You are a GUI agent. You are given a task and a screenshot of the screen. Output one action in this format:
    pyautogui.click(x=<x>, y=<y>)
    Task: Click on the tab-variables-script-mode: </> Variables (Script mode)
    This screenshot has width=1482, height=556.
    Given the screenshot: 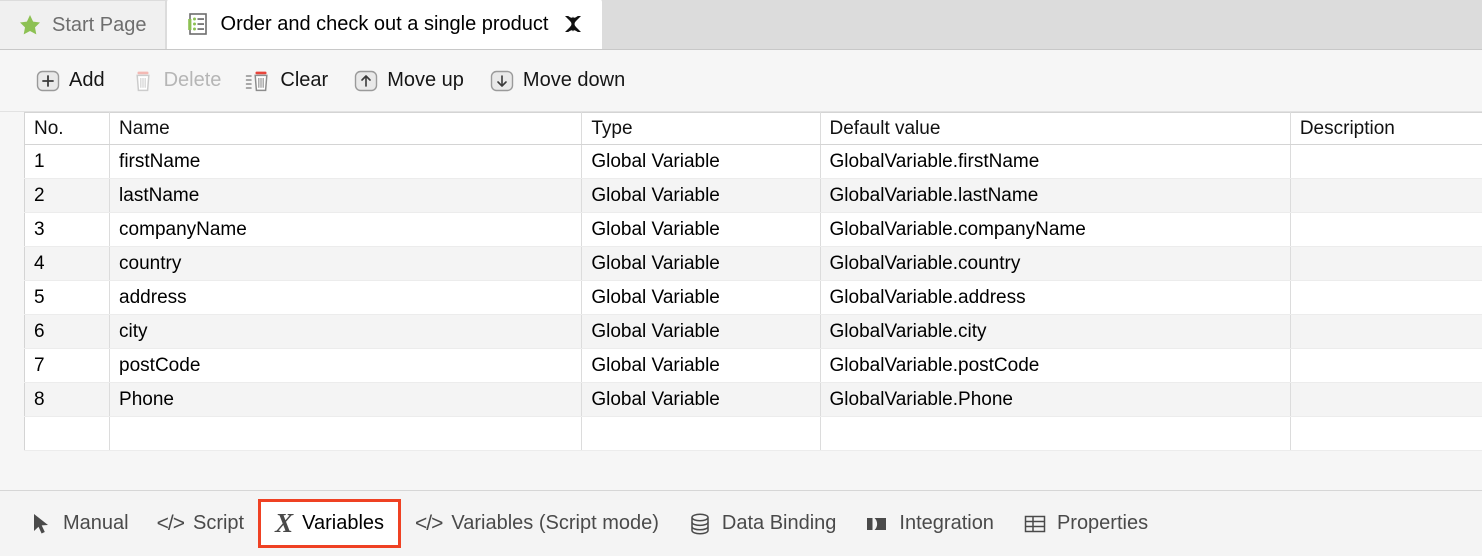 What is the action you would take?
    pyautogui.click(x=537, y=524)
    